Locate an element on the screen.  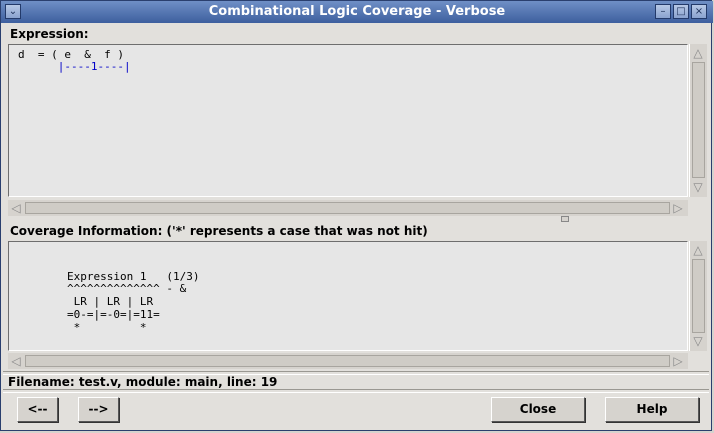
close-button: Close is located at coordinates (538, 409).